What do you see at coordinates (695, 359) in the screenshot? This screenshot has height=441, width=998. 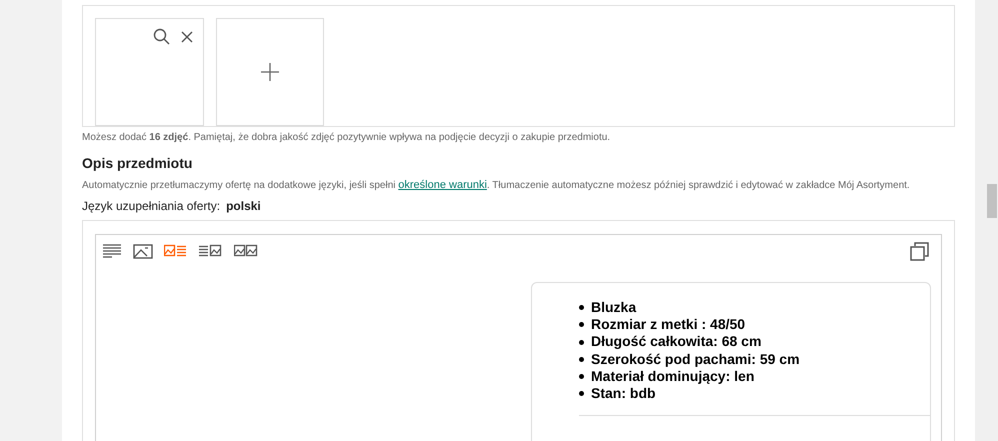 I see `list-item: Szerokość pod pachami: 59 cm` at bounding box center [695, 359].